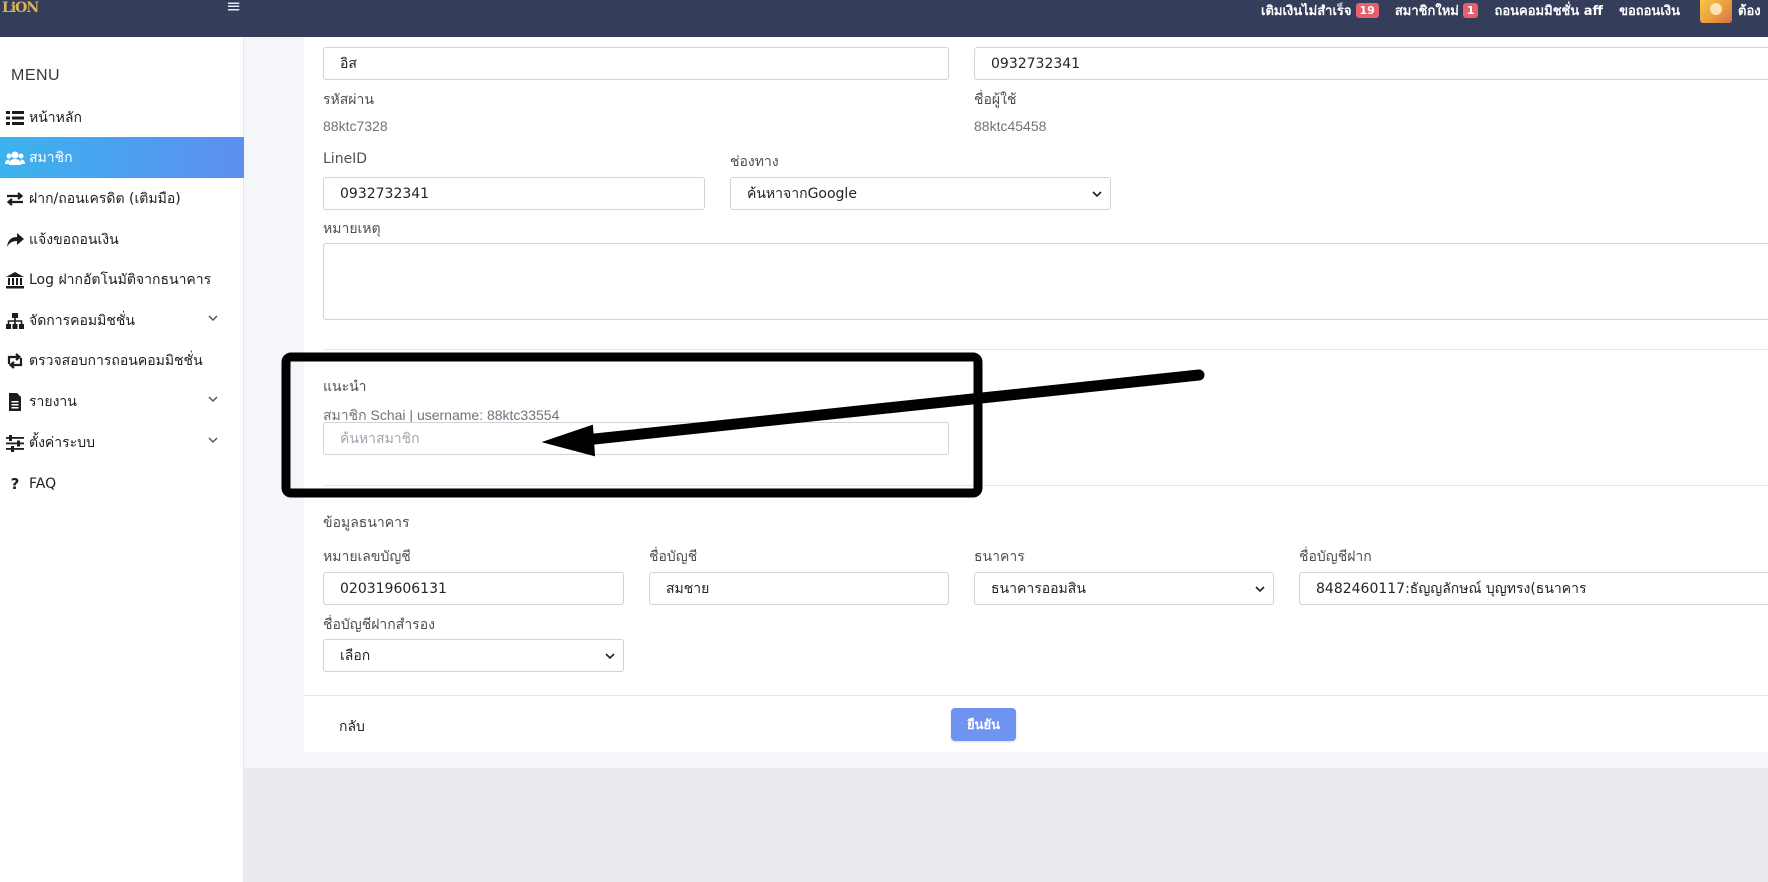  What do you see at coordinates (1451, 588) in the screenshot?
I see `deposit-account-value: 8482460117:ธัญญลักษณ์ บุญทรง(ธนาคาร` at bounding box center [1451, 588].